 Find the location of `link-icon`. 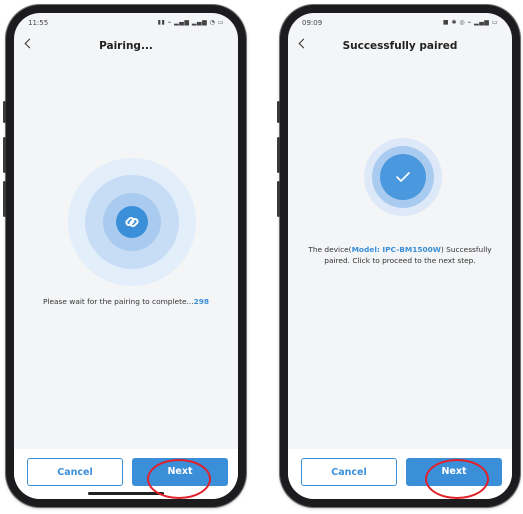

link-icon is located at coordinates (132, 222).